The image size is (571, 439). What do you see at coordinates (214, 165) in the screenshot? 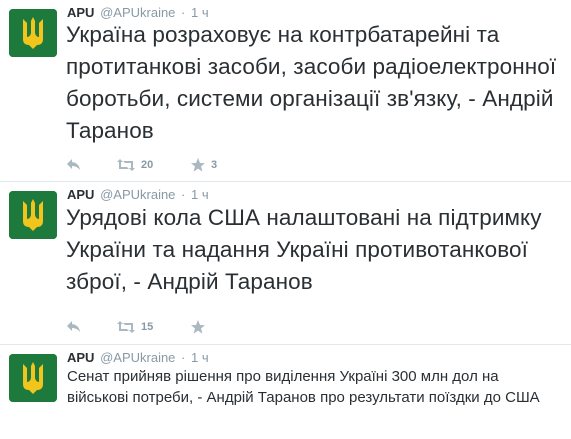
I see `favorite-count: 3` at bounding box center [214, 165].